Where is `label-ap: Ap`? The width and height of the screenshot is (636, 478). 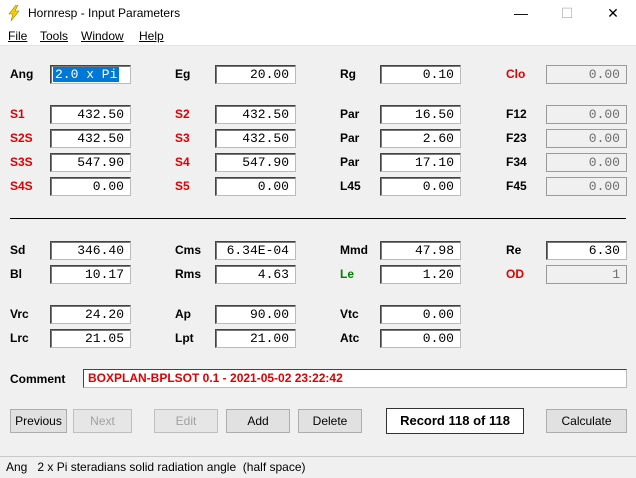 label-ap: Ap is located at coordinates (183, 314).